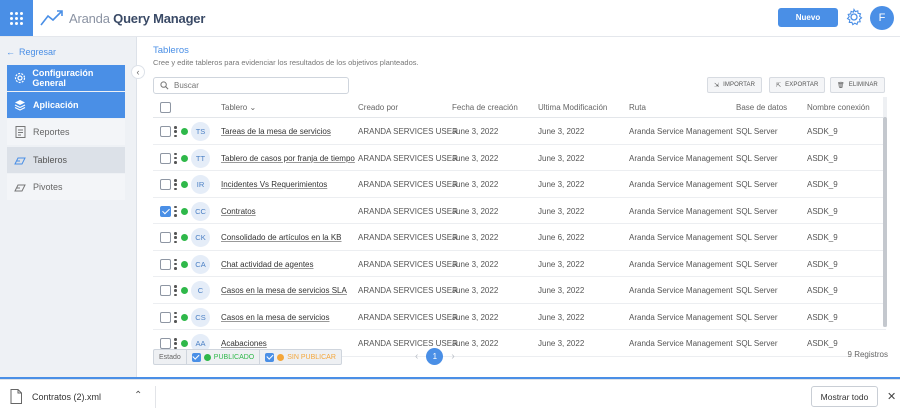  What do you see at coordinates (274, 184) in the screenshot?
I see `cell-dashboard-name: Incidentes Vs Requerimientos` at bounding box center [274, 184].